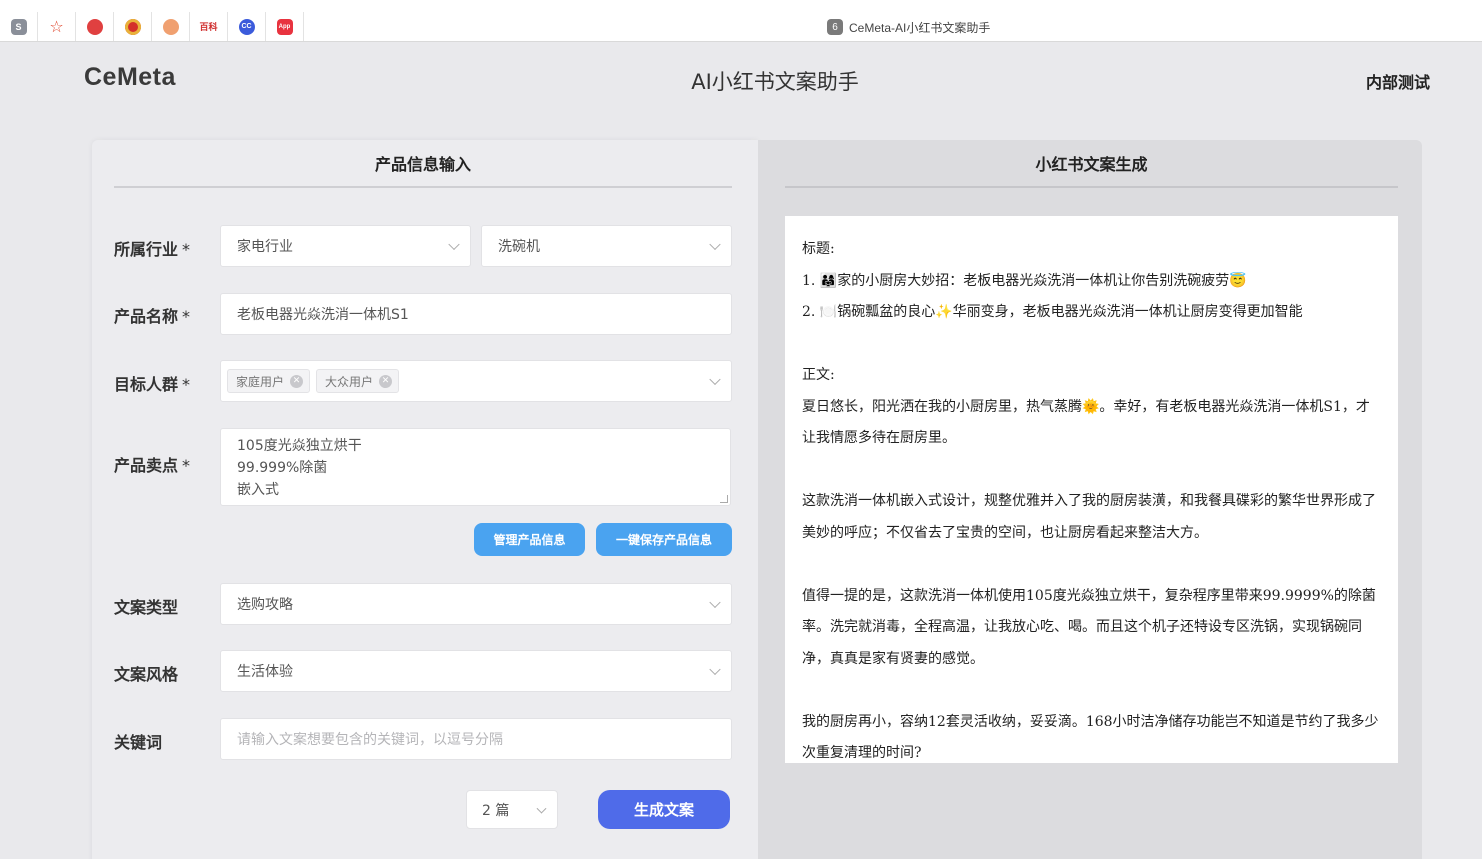  Describe the element at coordinates (476, 671) in the screenshot. I see `copy-style-select: 生活体验` at that location.